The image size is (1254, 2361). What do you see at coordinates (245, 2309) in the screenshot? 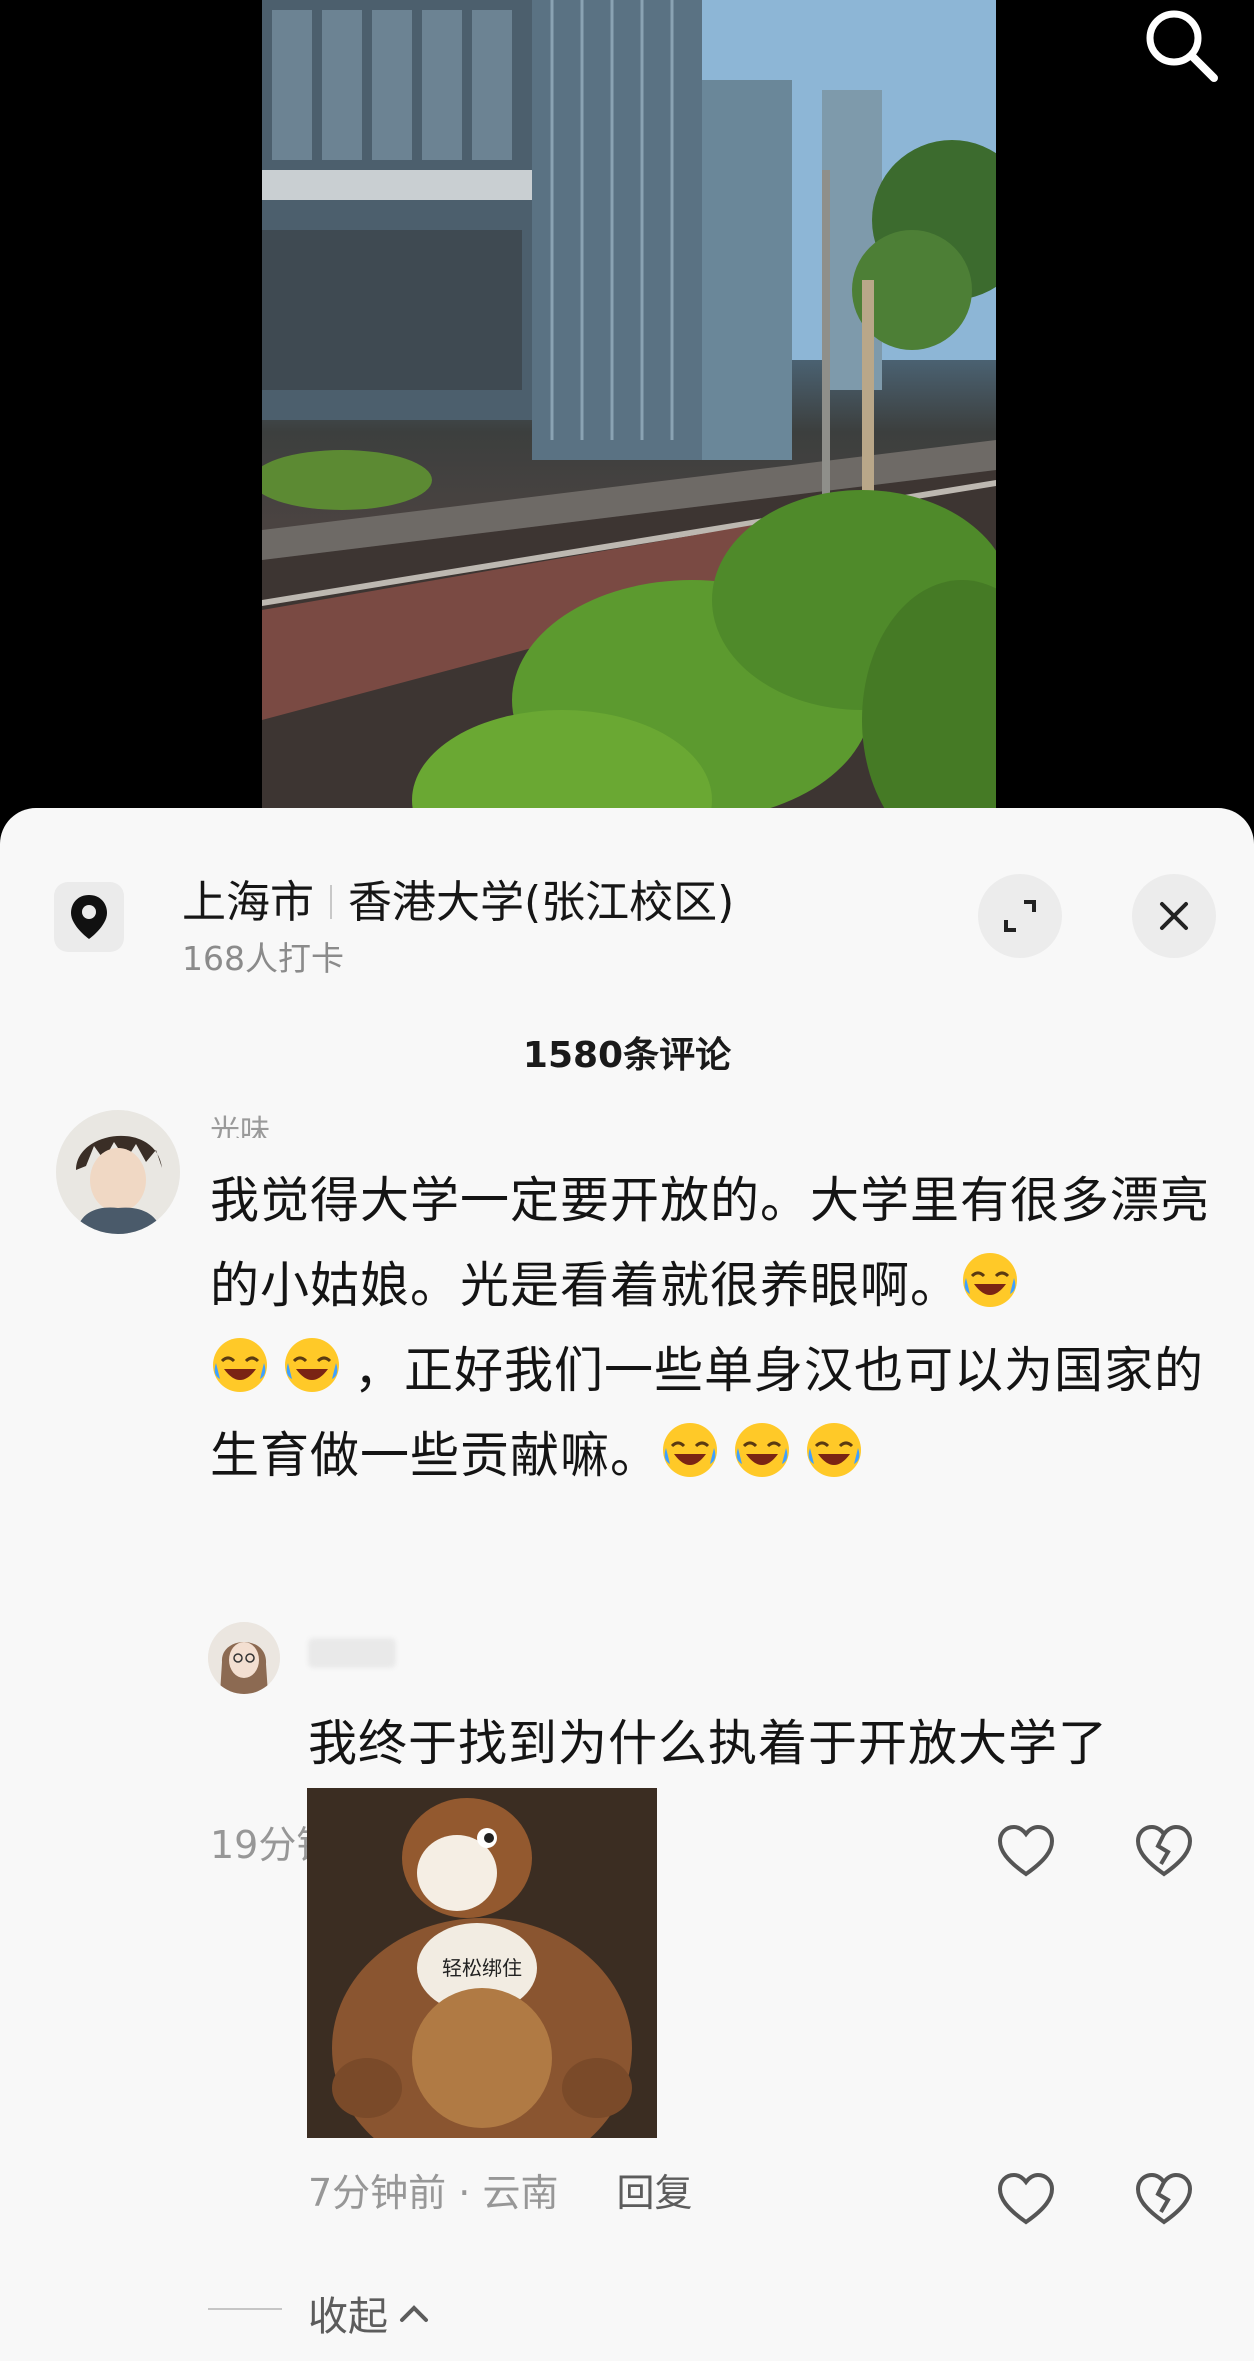
I see `collapse-divider-line` at bounding box center [245, 2309].